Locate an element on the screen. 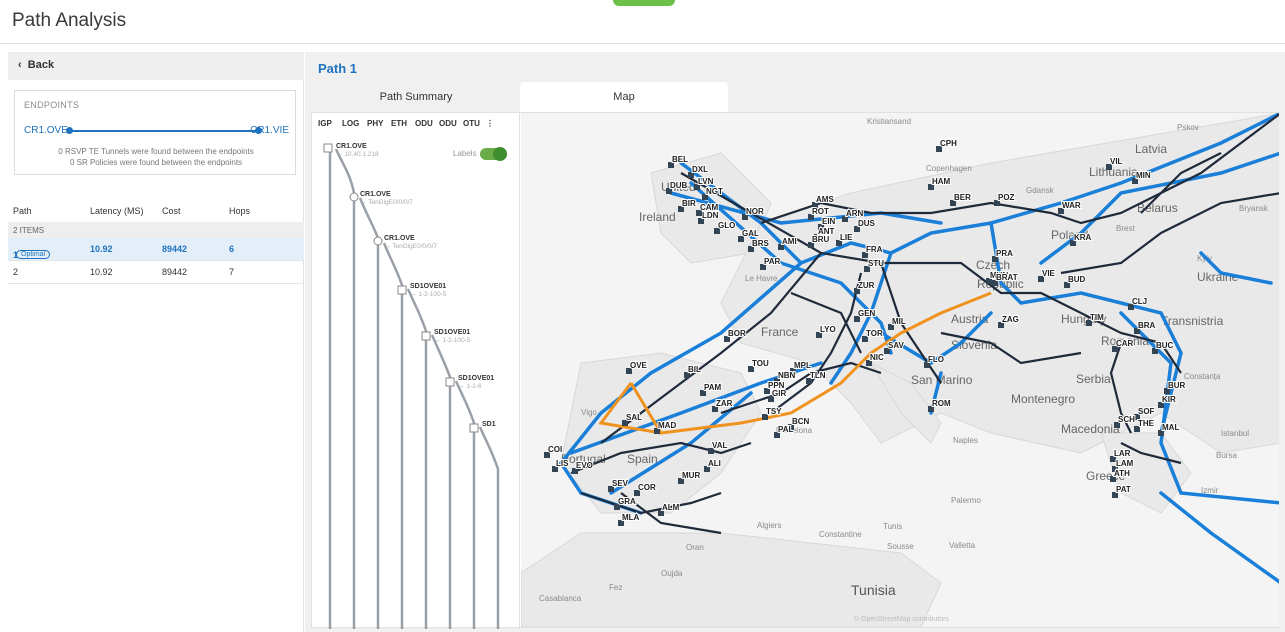  network-node-label: SEV is located at coordinates (620, 483).